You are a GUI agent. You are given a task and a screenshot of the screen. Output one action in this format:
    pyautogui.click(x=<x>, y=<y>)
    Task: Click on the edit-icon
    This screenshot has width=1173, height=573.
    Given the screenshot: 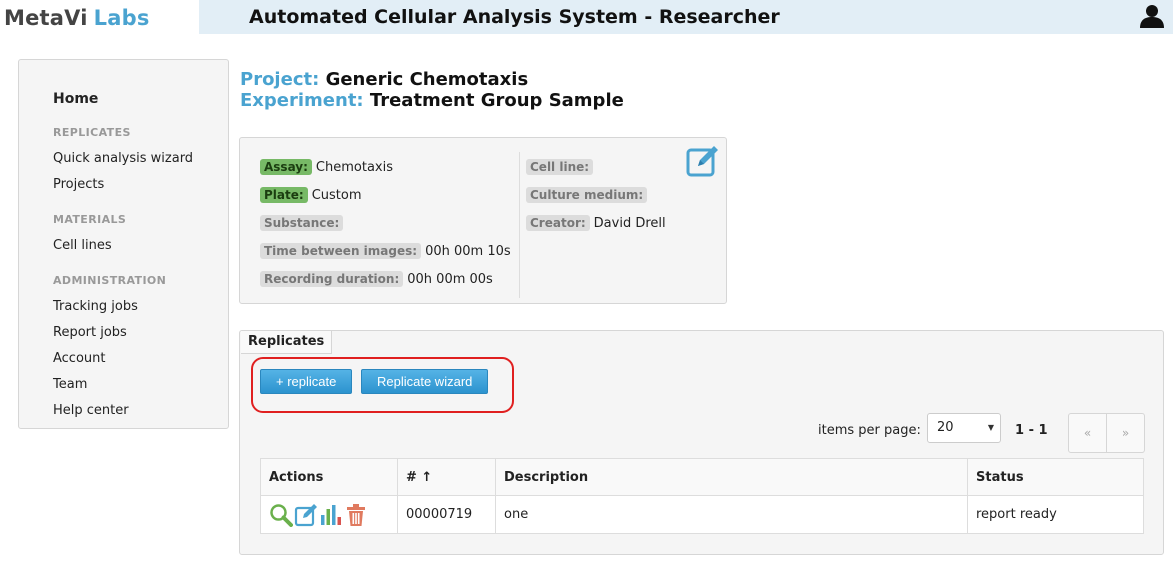 What is the action you would take?
    pyautogui.click(x=306, y=515)
    